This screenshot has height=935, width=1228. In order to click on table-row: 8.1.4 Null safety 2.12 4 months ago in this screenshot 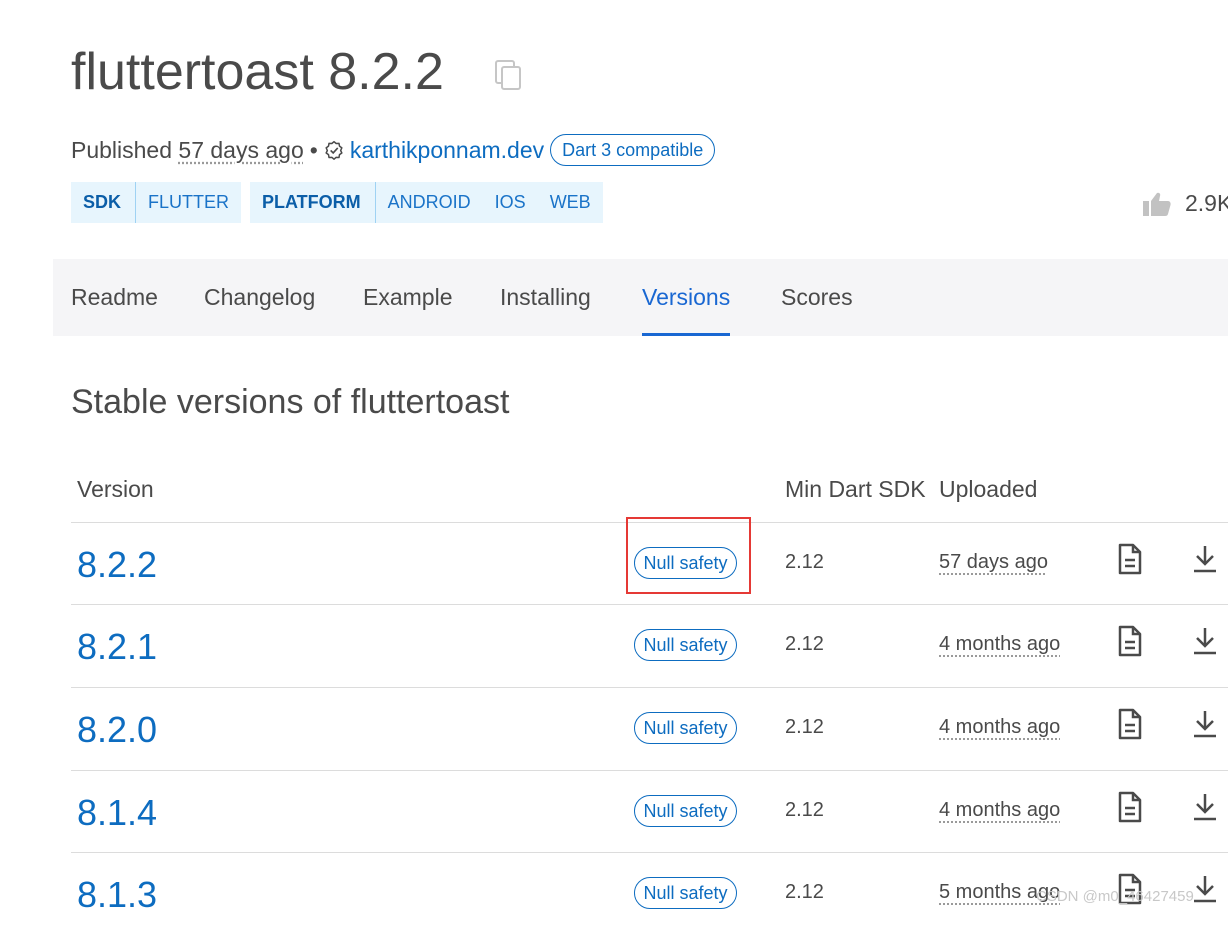, I will do `click(614, 812)`.